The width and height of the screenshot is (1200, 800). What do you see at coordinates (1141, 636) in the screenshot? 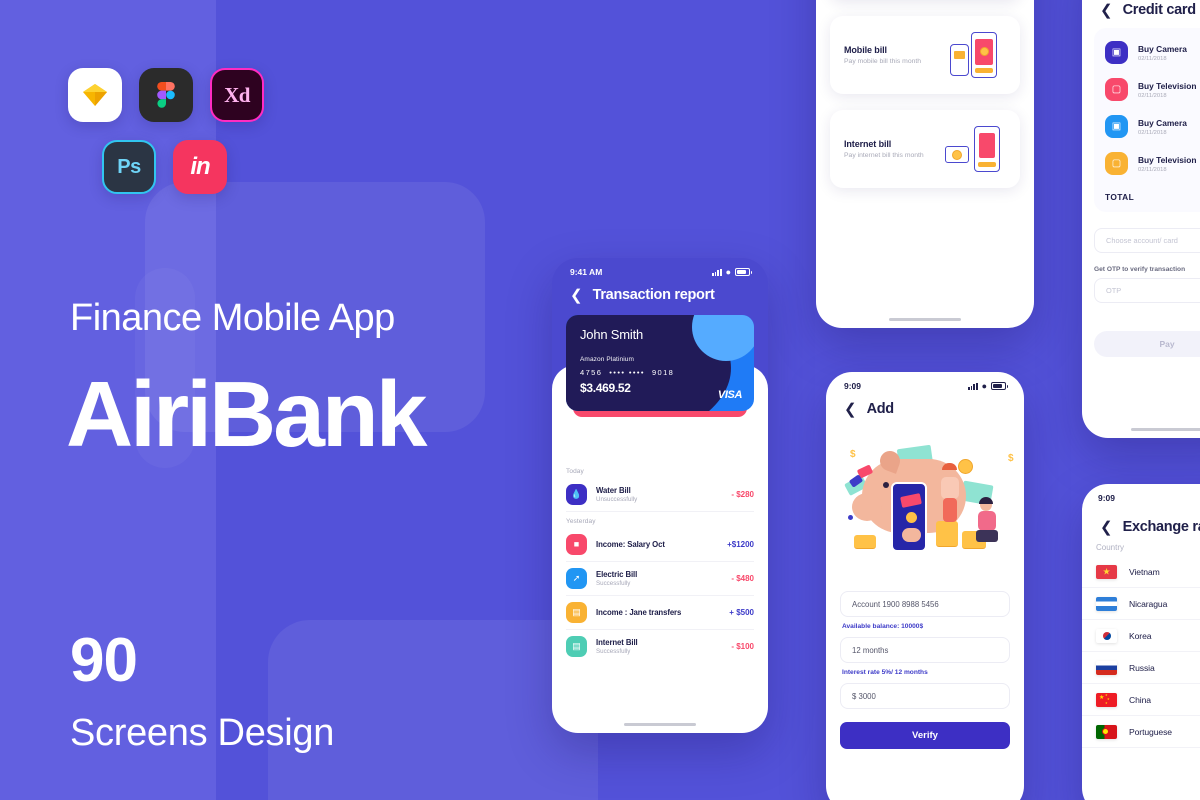
I see `exchange-row: Korea` at bounding box center [1141, 636].